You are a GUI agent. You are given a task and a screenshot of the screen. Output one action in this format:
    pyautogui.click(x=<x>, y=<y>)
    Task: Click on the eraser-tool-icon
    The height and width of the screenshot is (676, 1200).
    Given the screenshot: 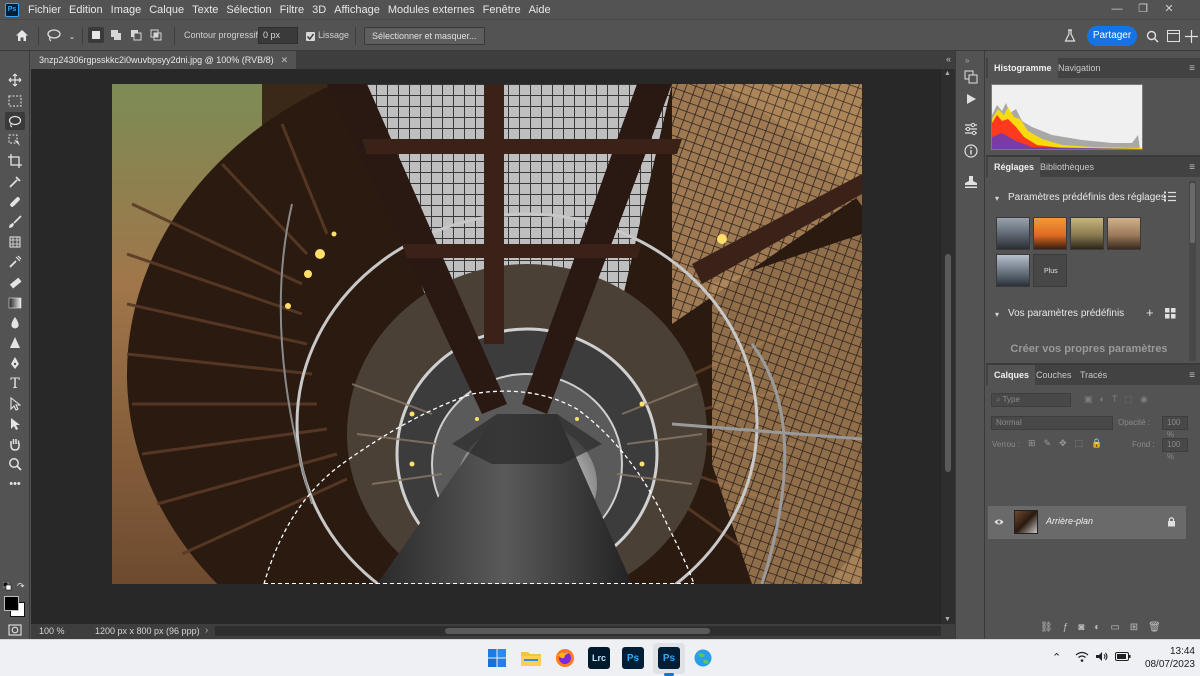 What is the action you would take?
    pyautogui.click(x=15, y=283)
    